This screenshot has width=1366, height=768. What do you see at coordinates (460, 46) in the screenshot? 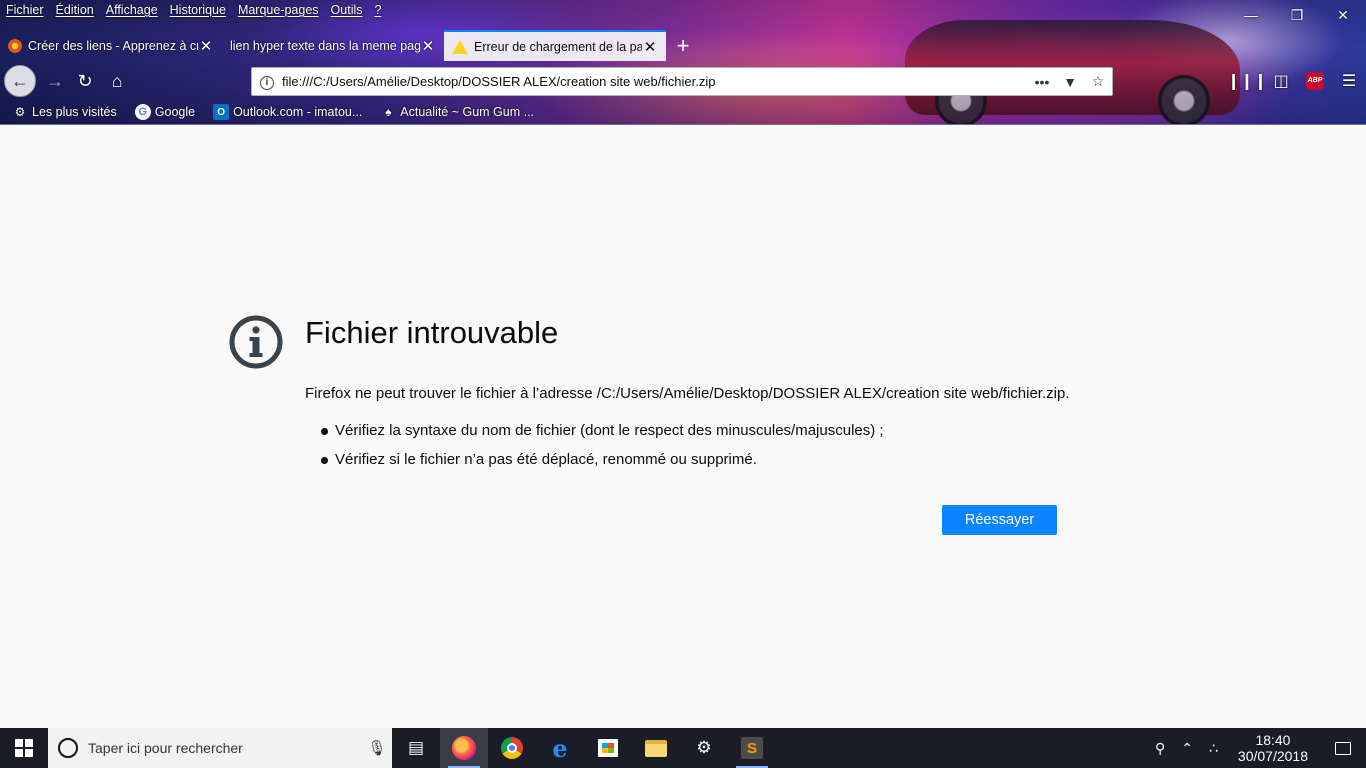
I see `warning-icon` at bounding box center [460, 46].